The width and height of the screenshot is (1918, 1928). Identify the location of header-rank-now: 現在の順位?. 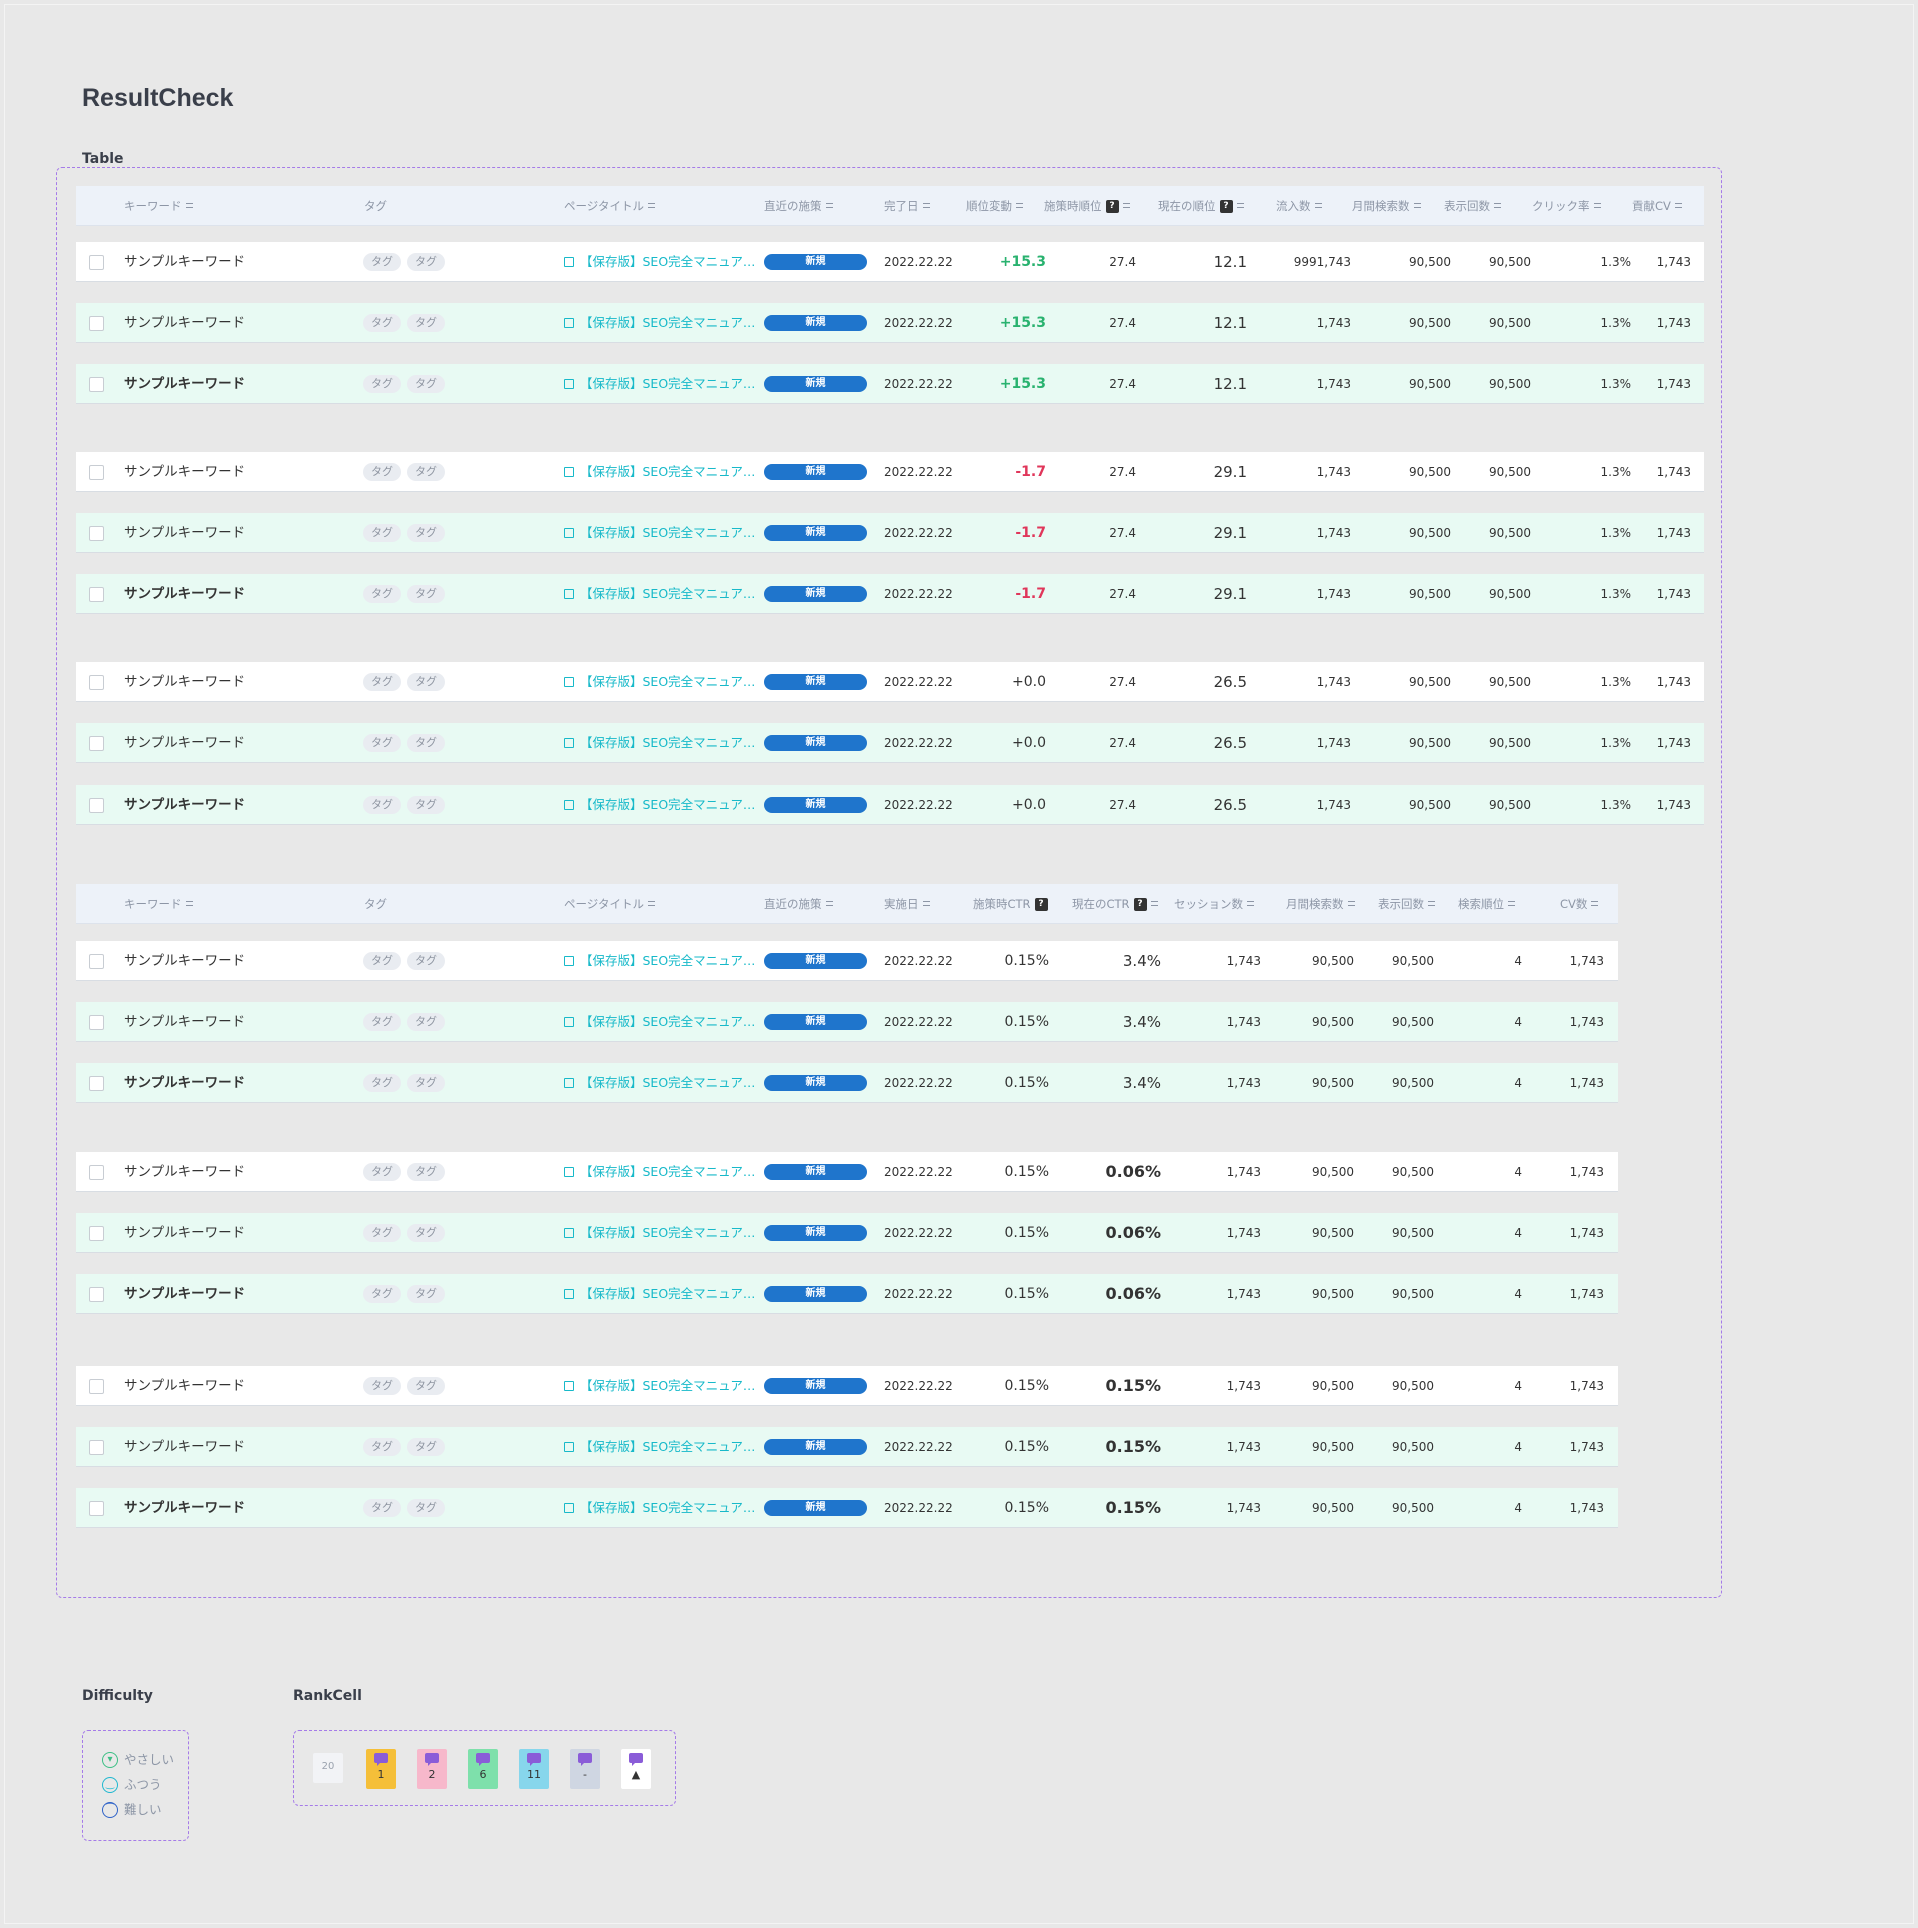
(1201, 206).